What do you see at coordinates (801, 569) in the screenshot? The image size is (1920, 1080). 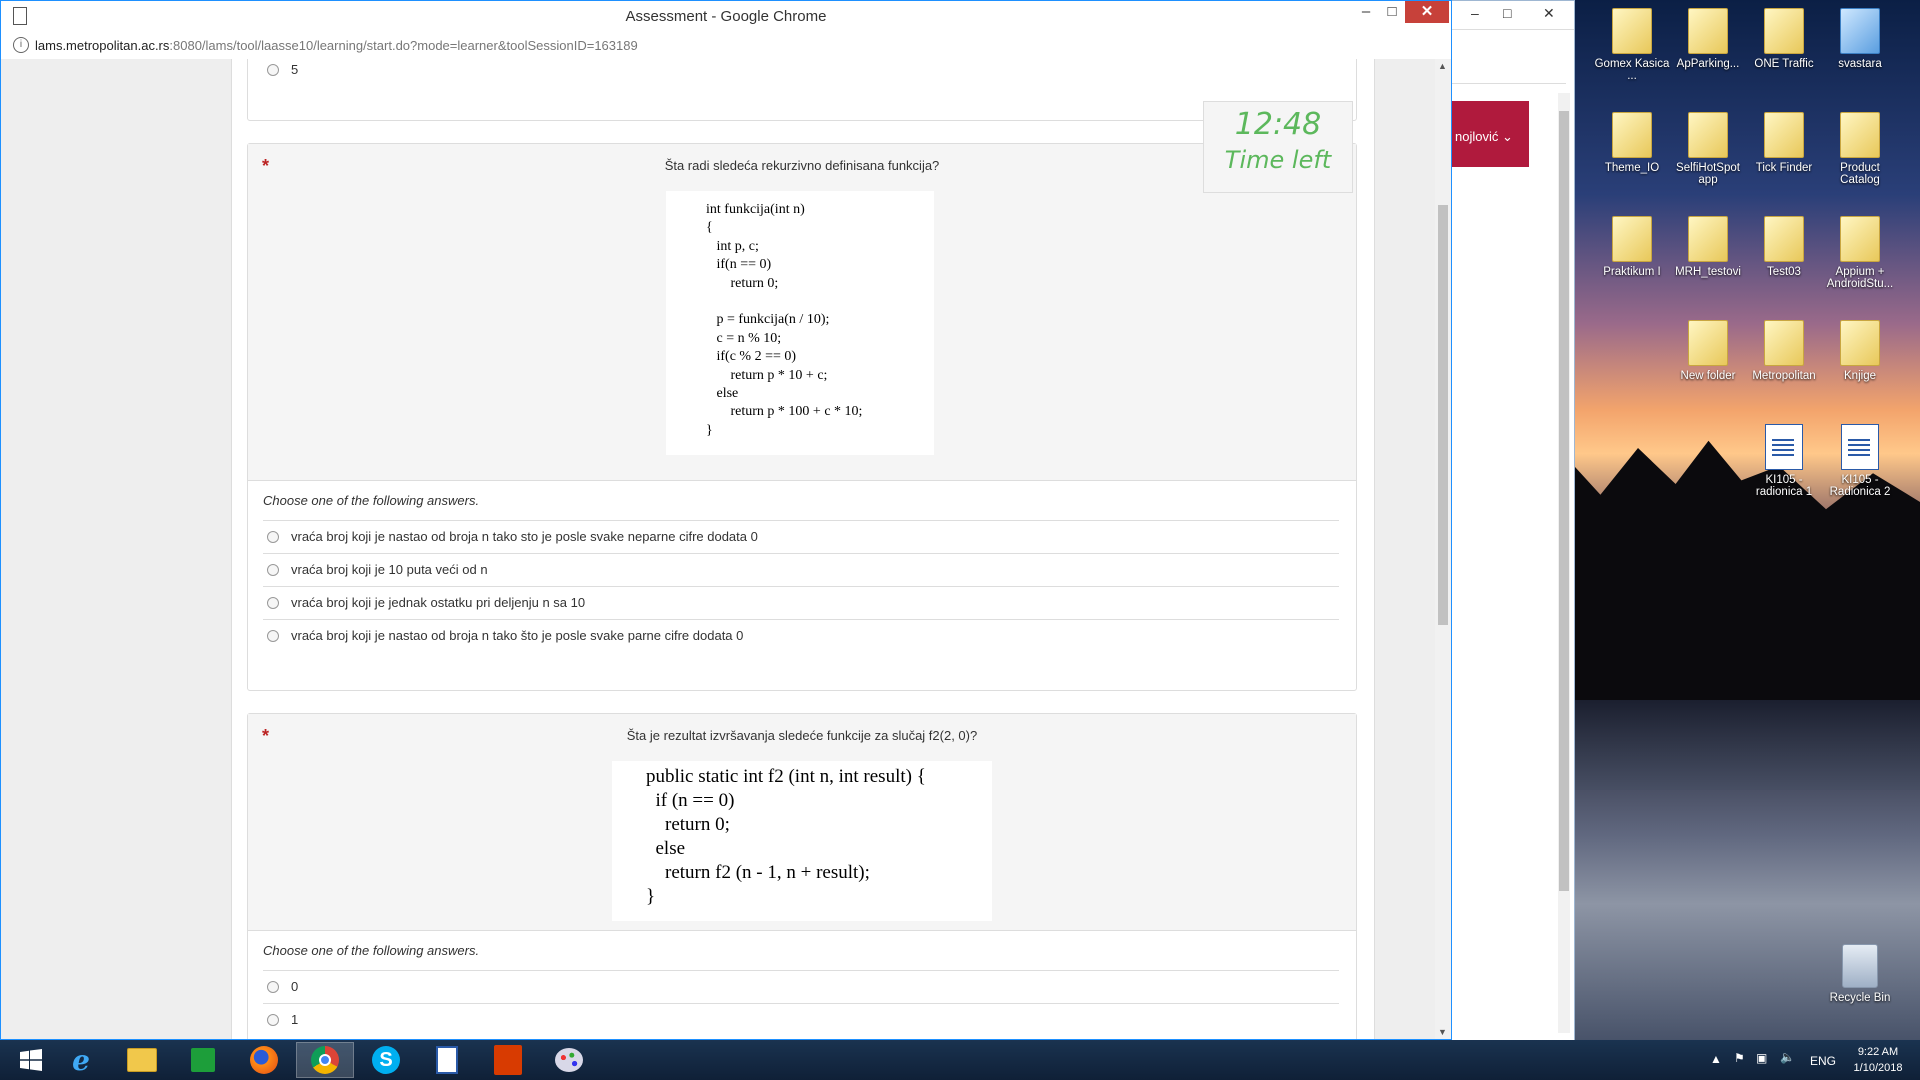 I see `answer-option: vraća broj koji je 10 puta veći od n` at bounding box center [801, 569].